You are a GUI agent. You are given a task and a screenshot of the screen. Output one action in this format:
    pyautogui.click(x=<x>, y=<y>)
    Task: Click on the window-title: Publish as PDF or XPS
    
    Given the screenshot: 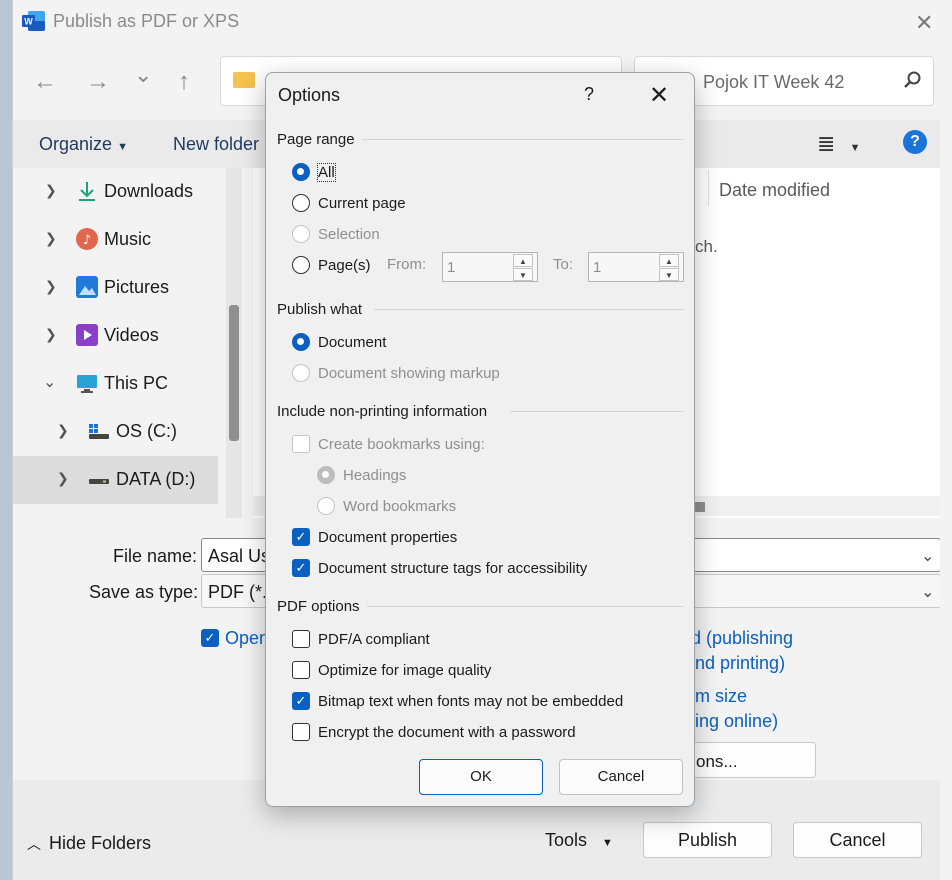 What is the action you would take?
    pyautogui.click(x=146, y=21)
    